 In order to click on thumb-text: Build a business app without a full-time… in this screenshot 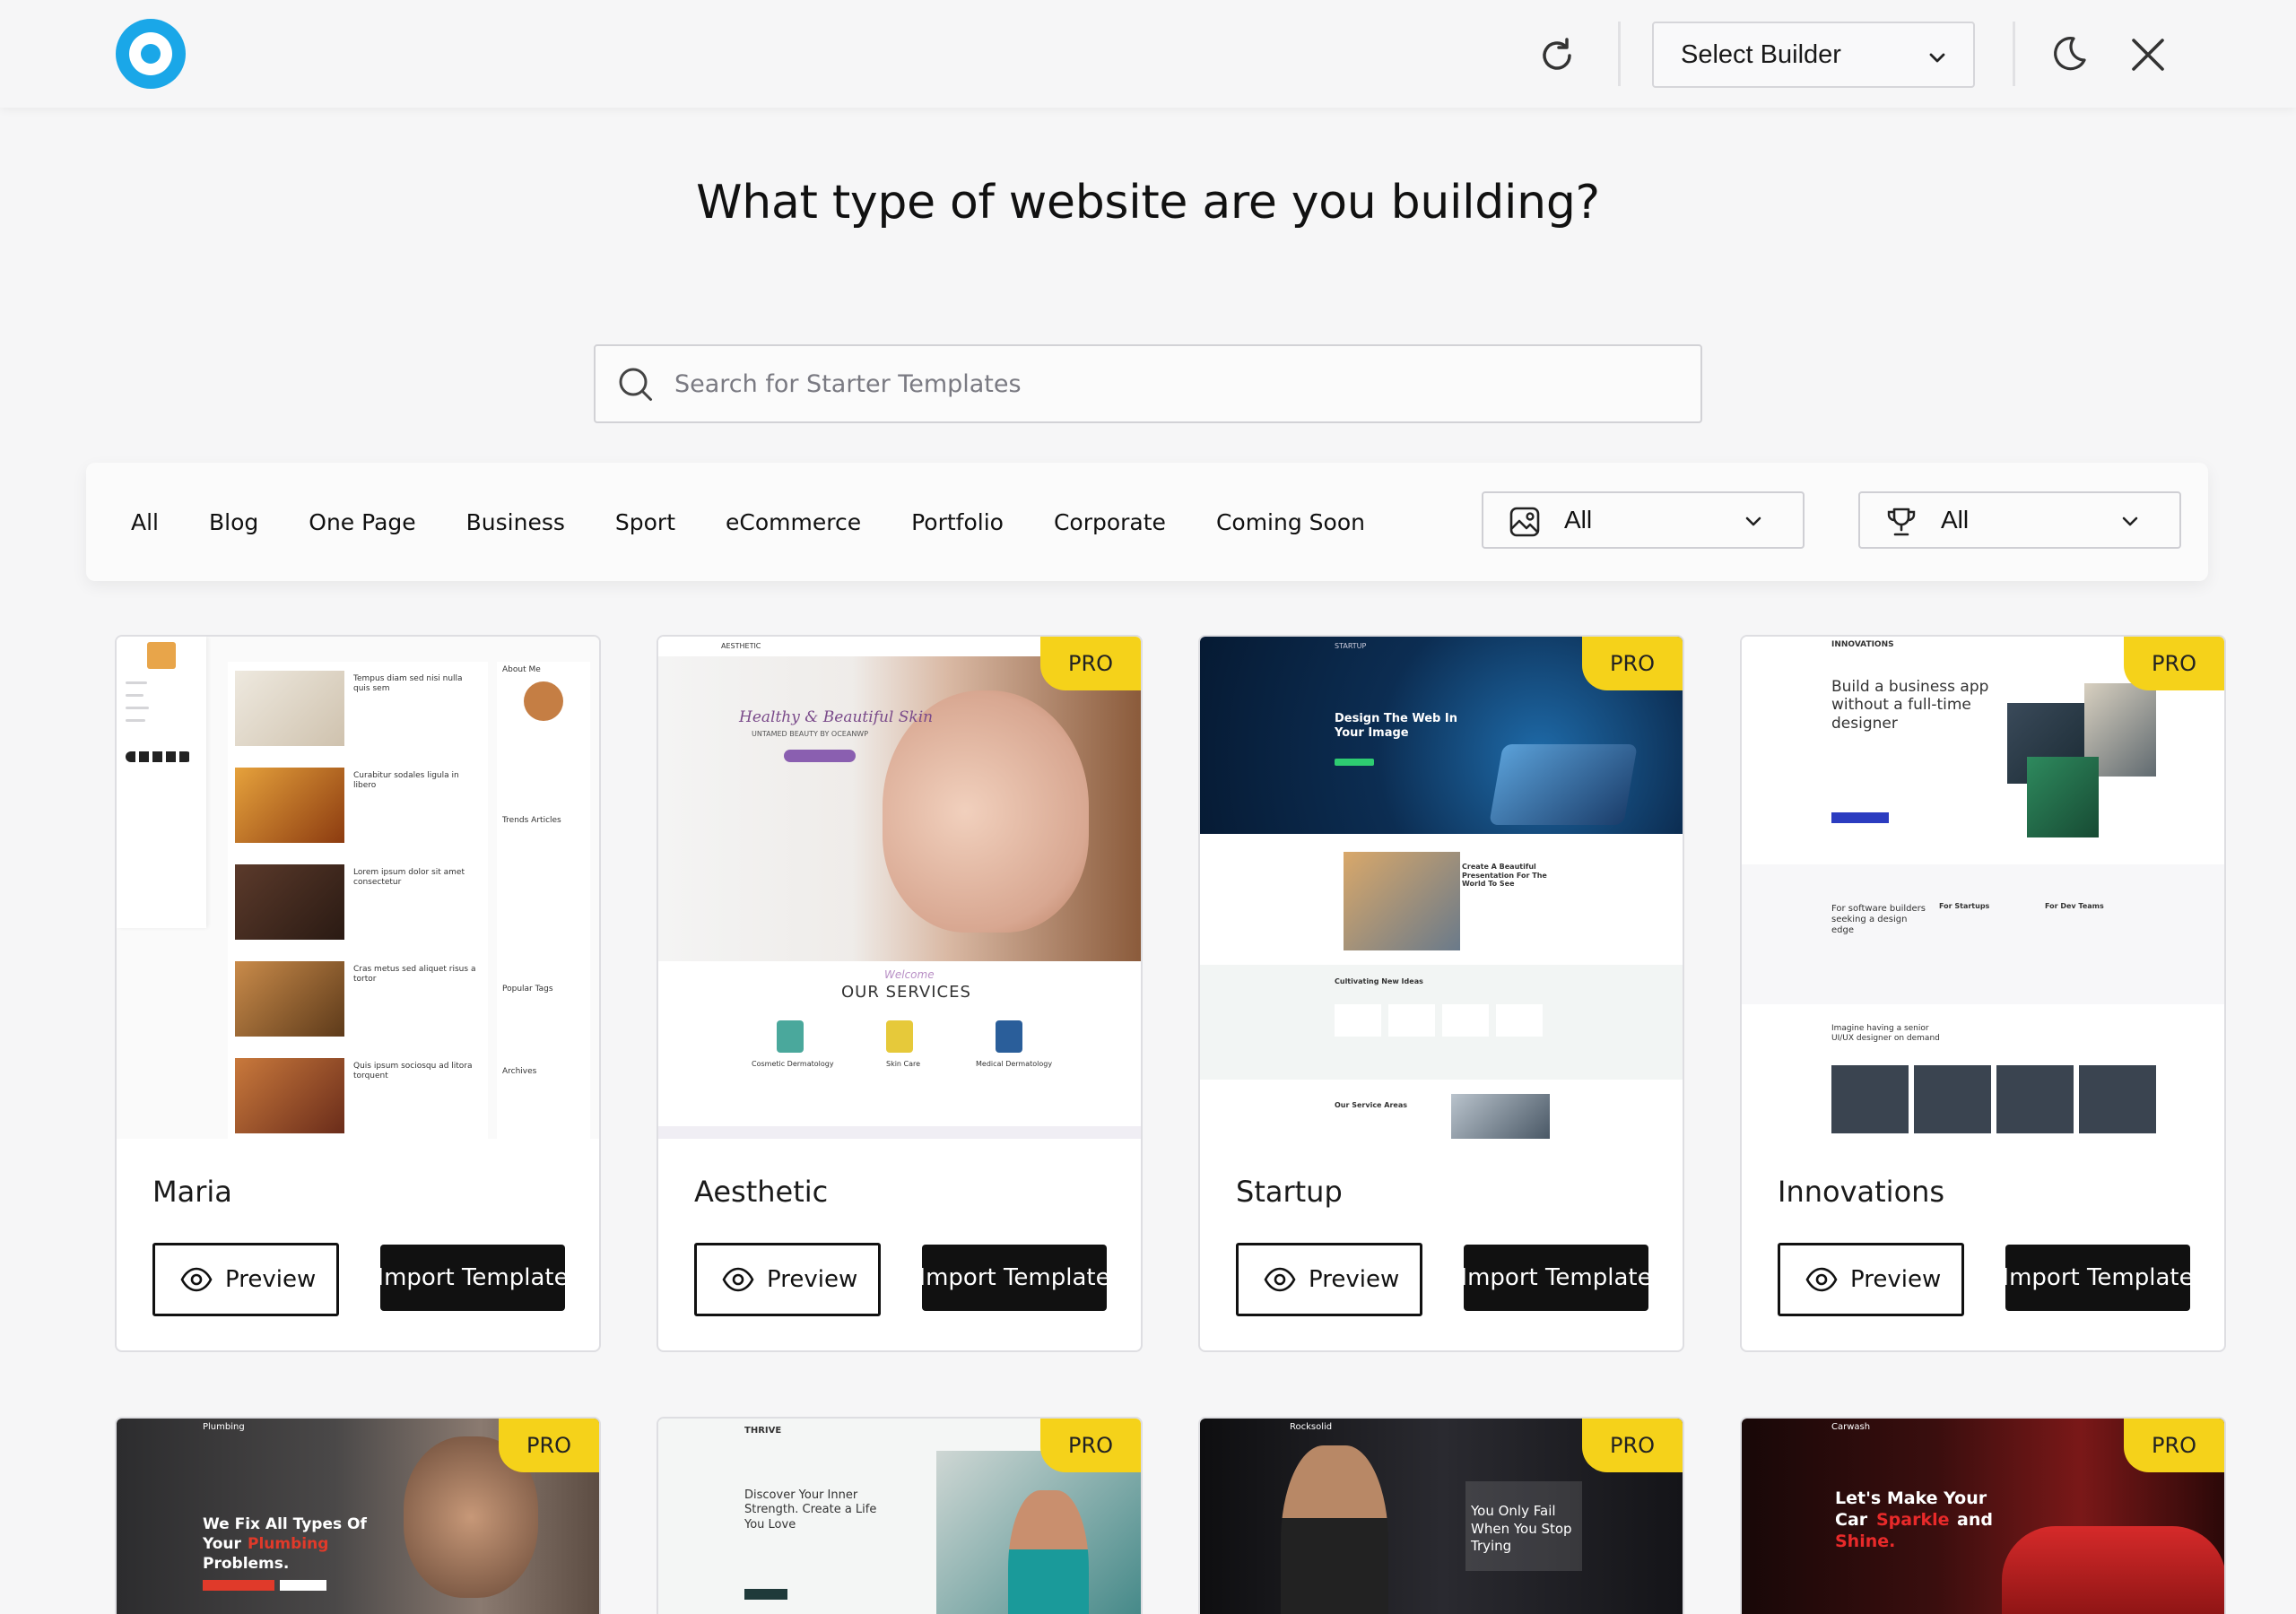, I will do `click(1910, 705)`.